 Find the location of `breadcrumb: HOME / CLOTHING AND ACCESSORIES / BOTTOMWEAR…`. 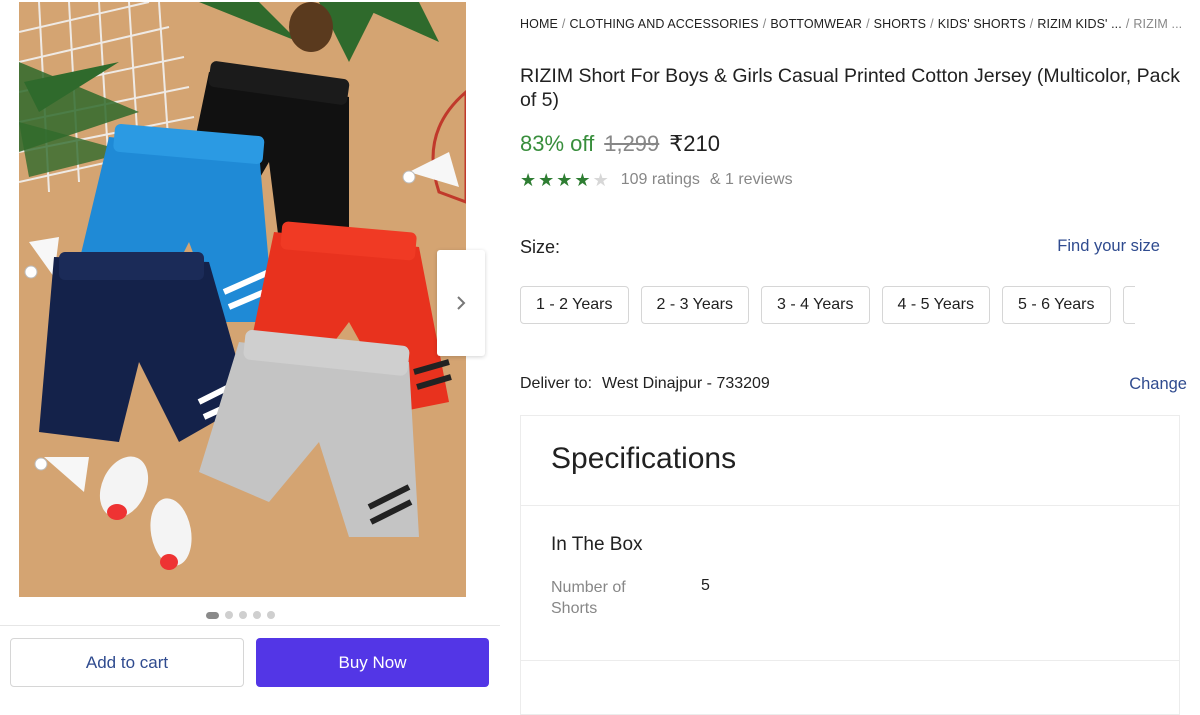

breadcrumb: HOME / CLOTHING AND ACCESSORIES / BOTTOMWEAR… is located at coordinates (851, 24).